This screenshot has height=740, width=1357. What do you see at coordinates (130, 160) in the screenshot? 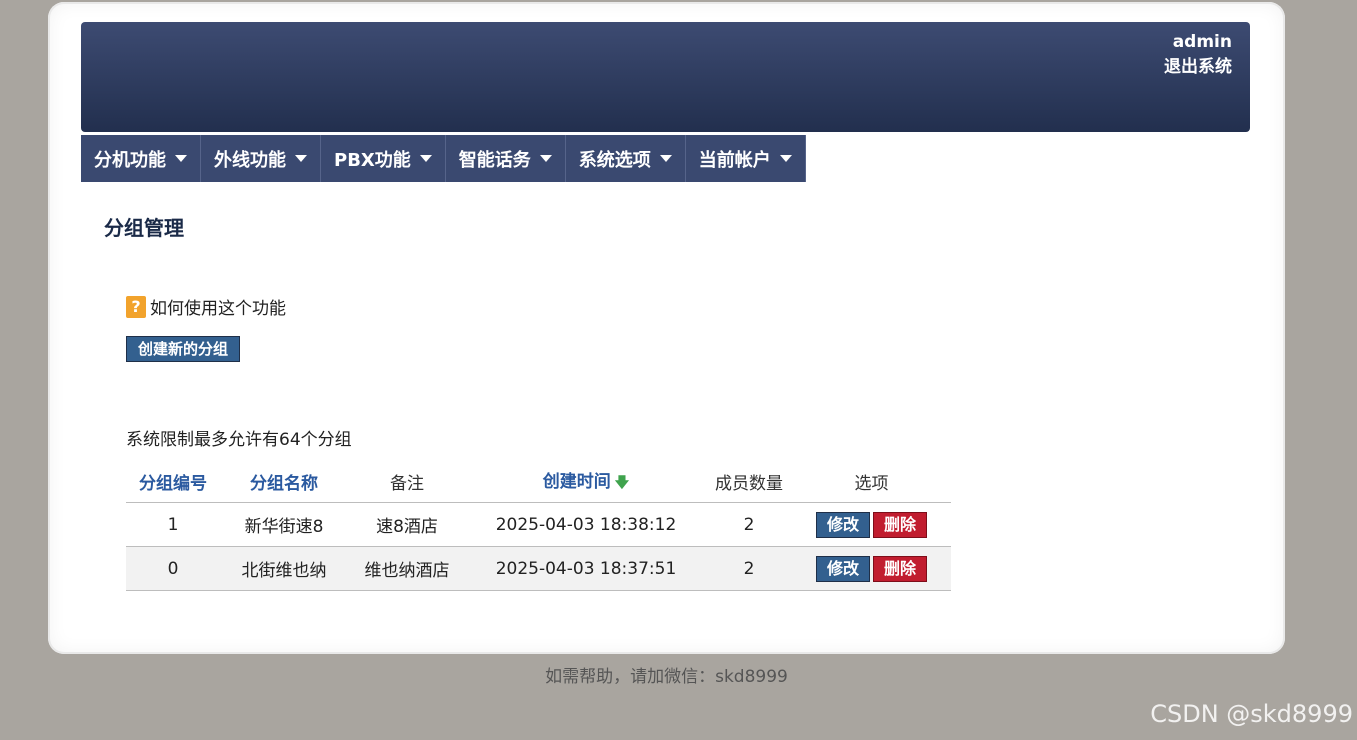
I see `nav-item-label: 分机功能` at bounding box center [130, 160].